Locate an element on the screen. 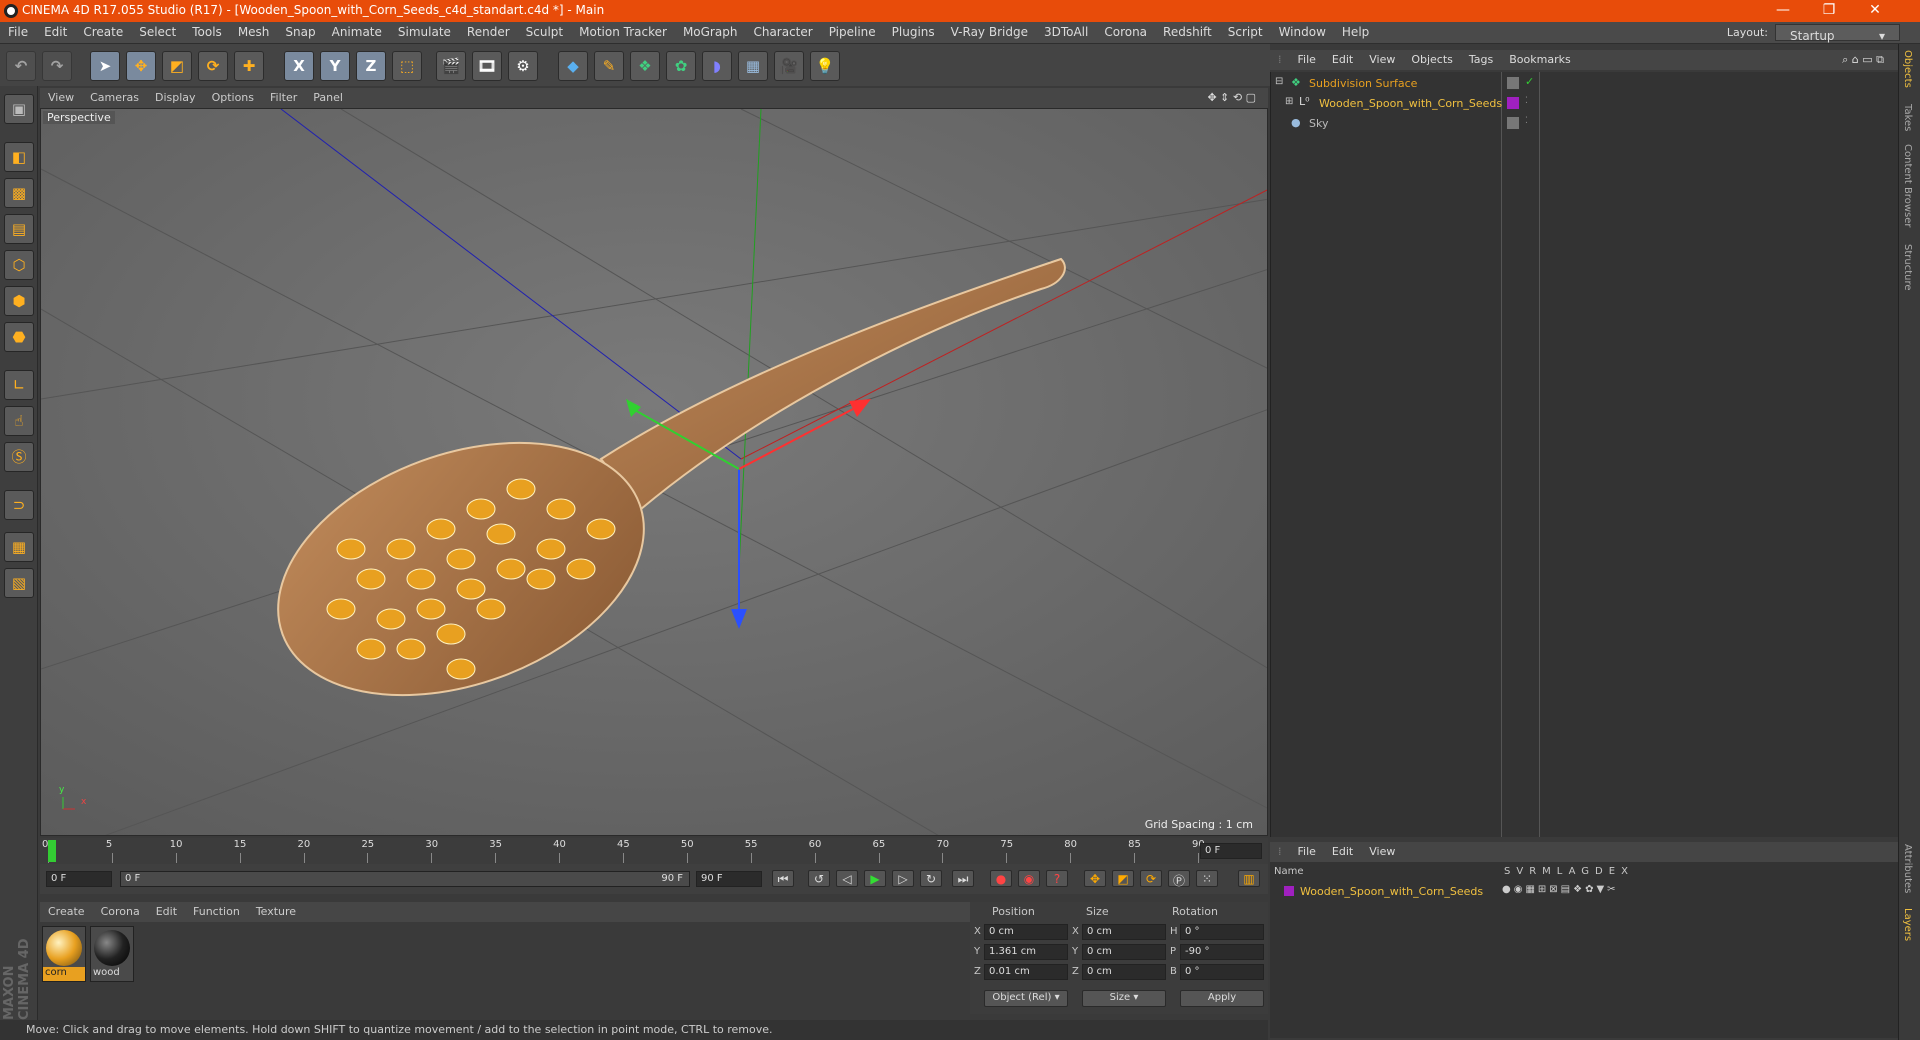  material-menu-function: Function is located at coordinates (216, 911).